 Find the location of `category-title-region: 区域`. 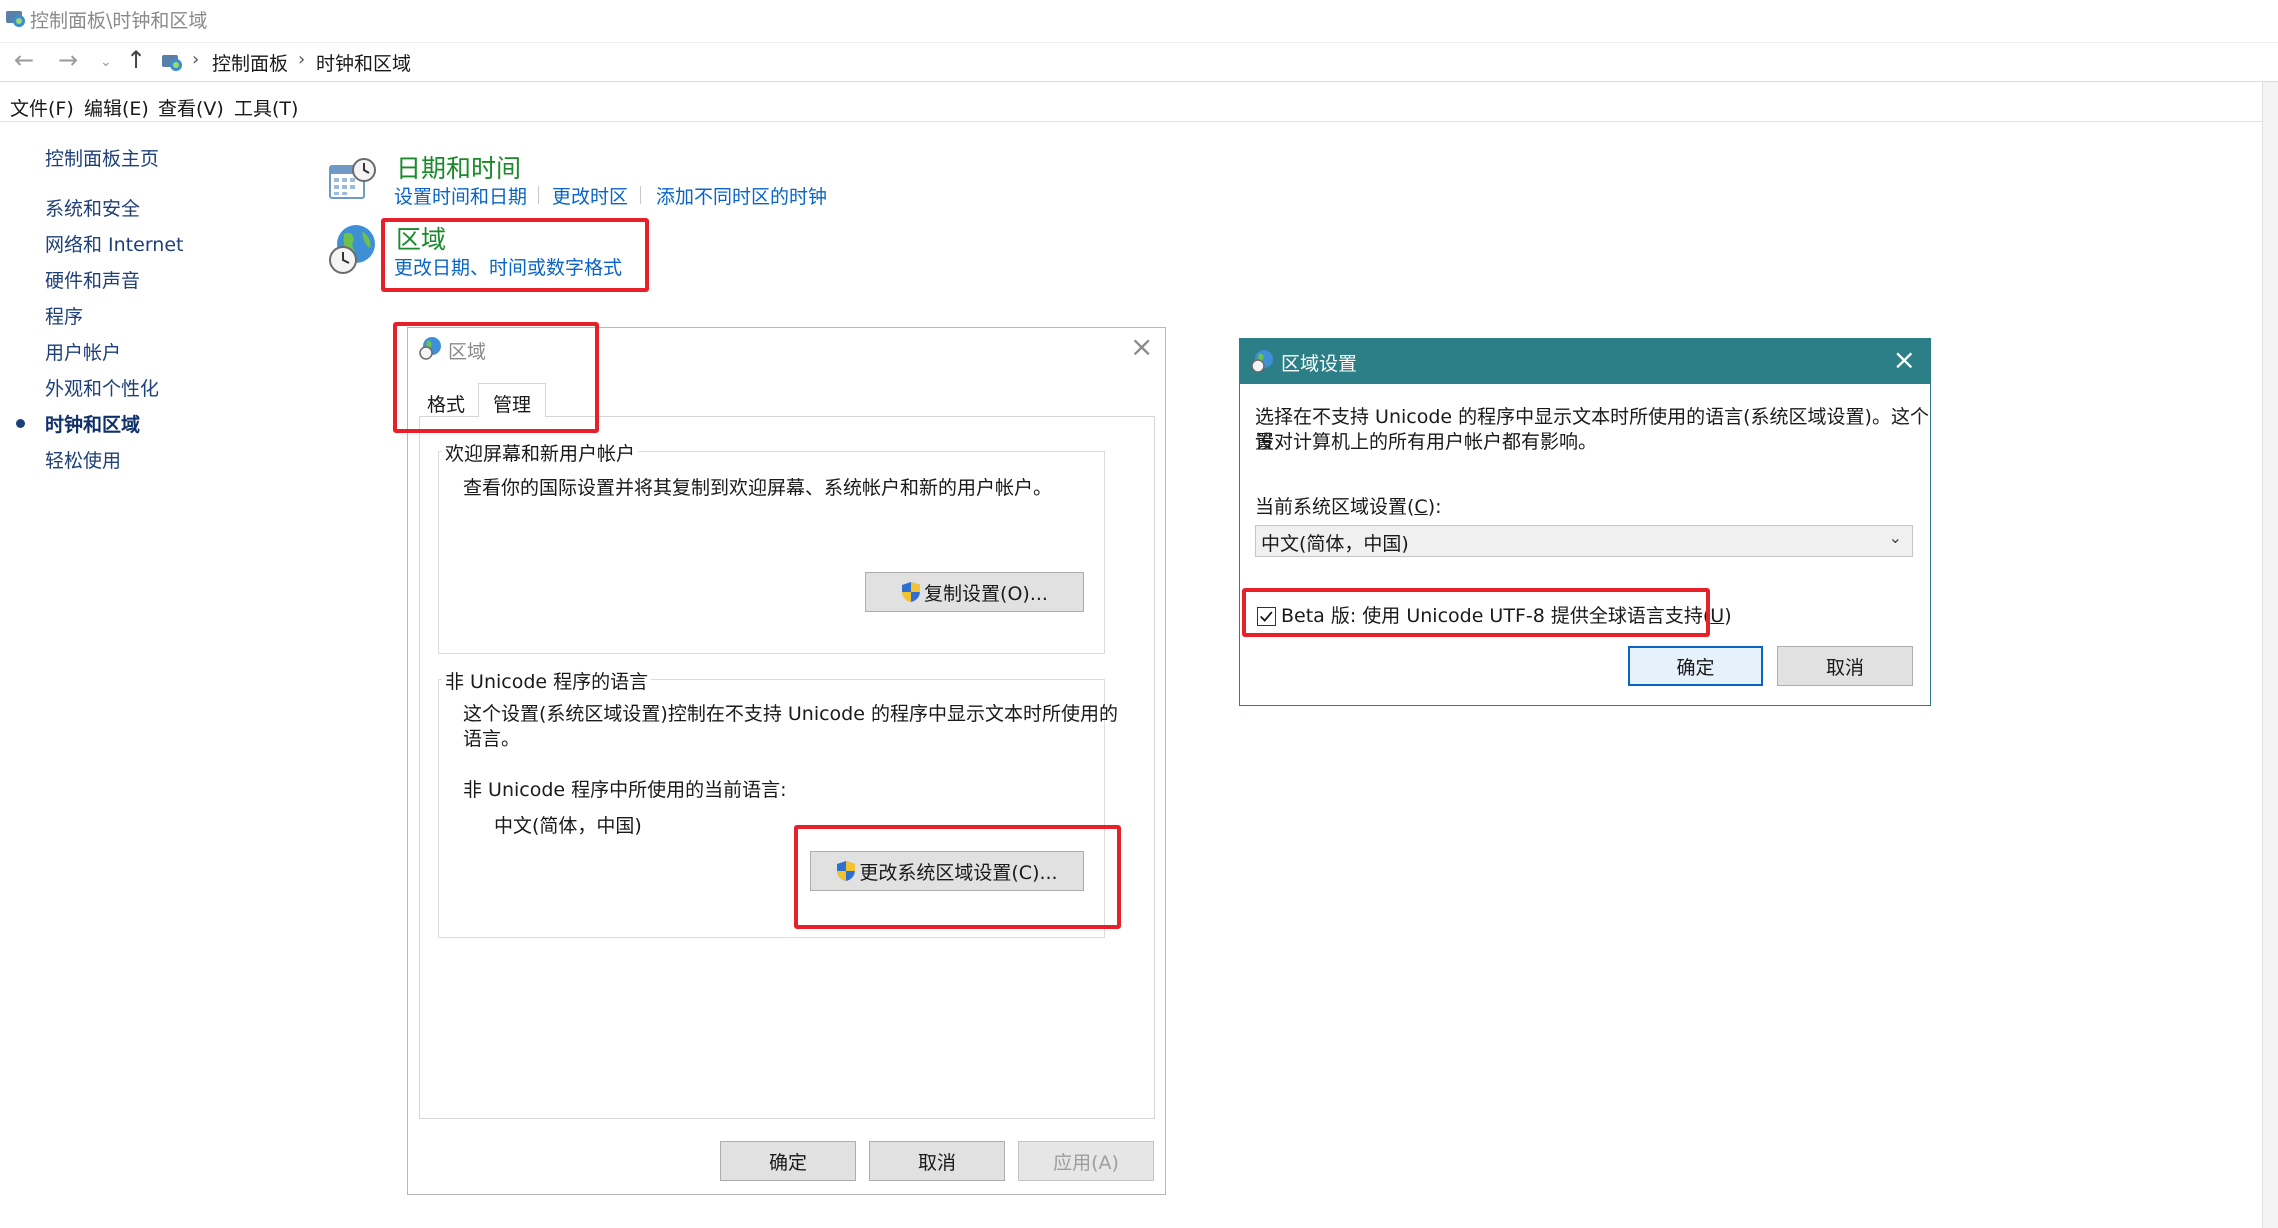

category-title-region: 区域 is located at coordinates (421, 238).